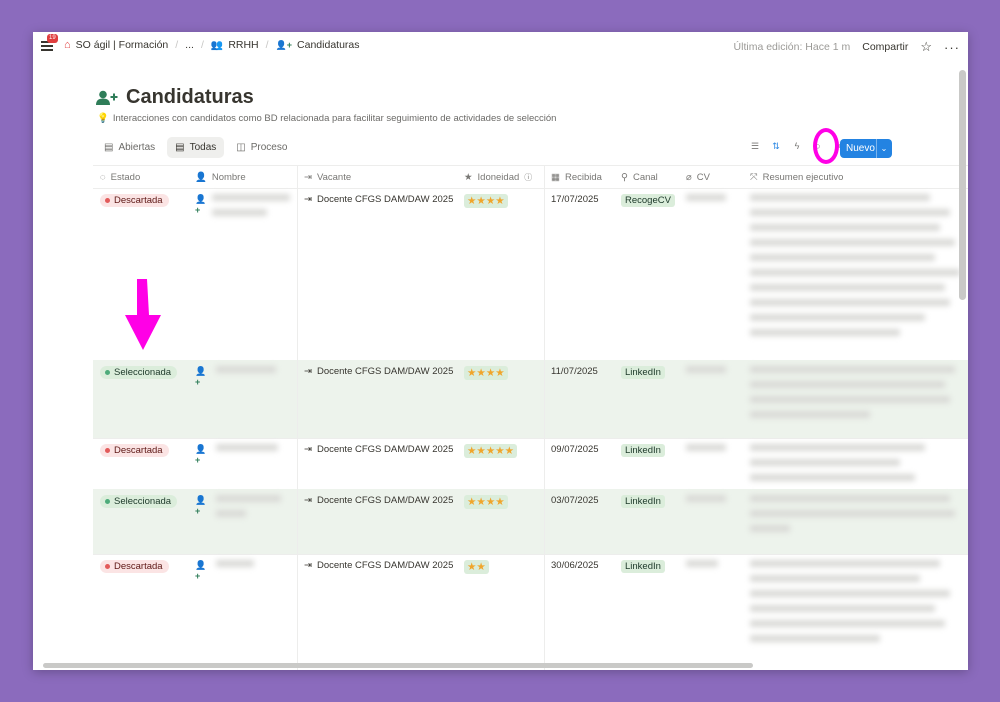  Describe the element at coordinates (575, 565) in the screenshot. I see `received-date: 30/06/2025` at that location.